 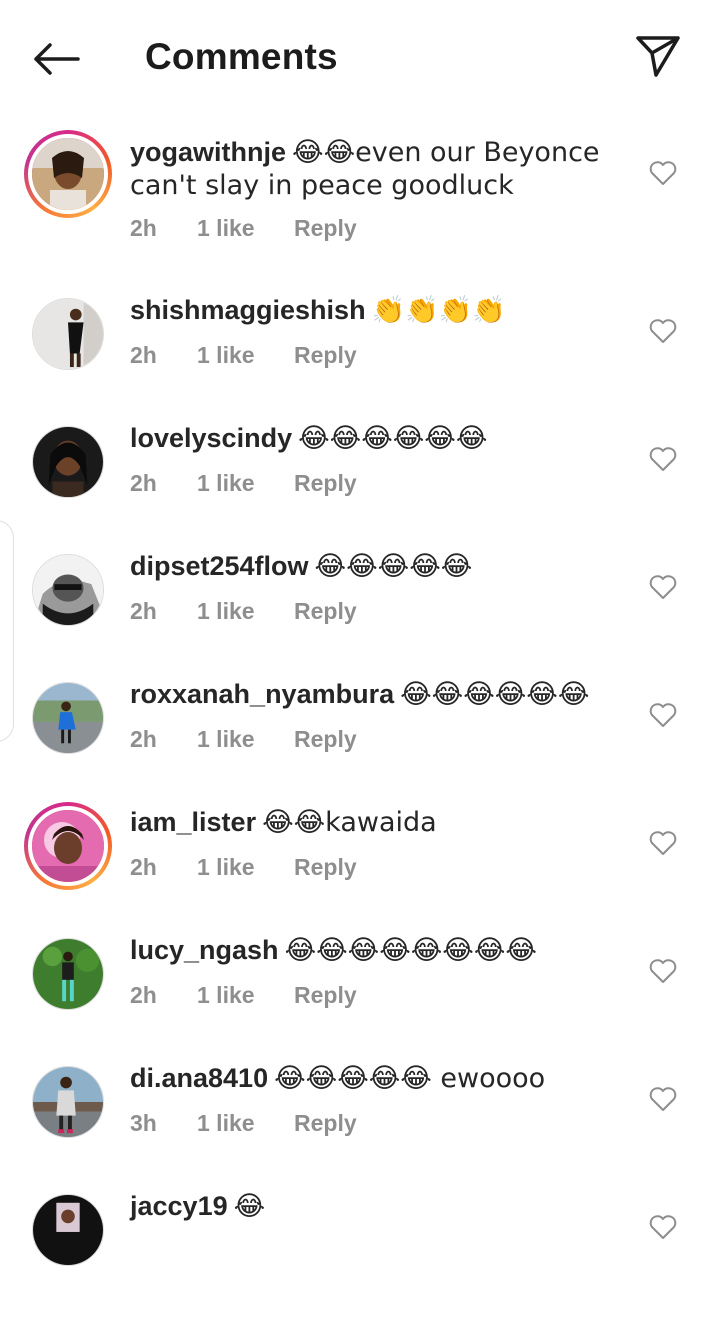 What do you see at coordinates (360, 486) in the screenshot?
I see `comment-item: lovelyscindy 😂😂😂😂😂😂 2h 1 like Reply` at bounding box center [360, 486].